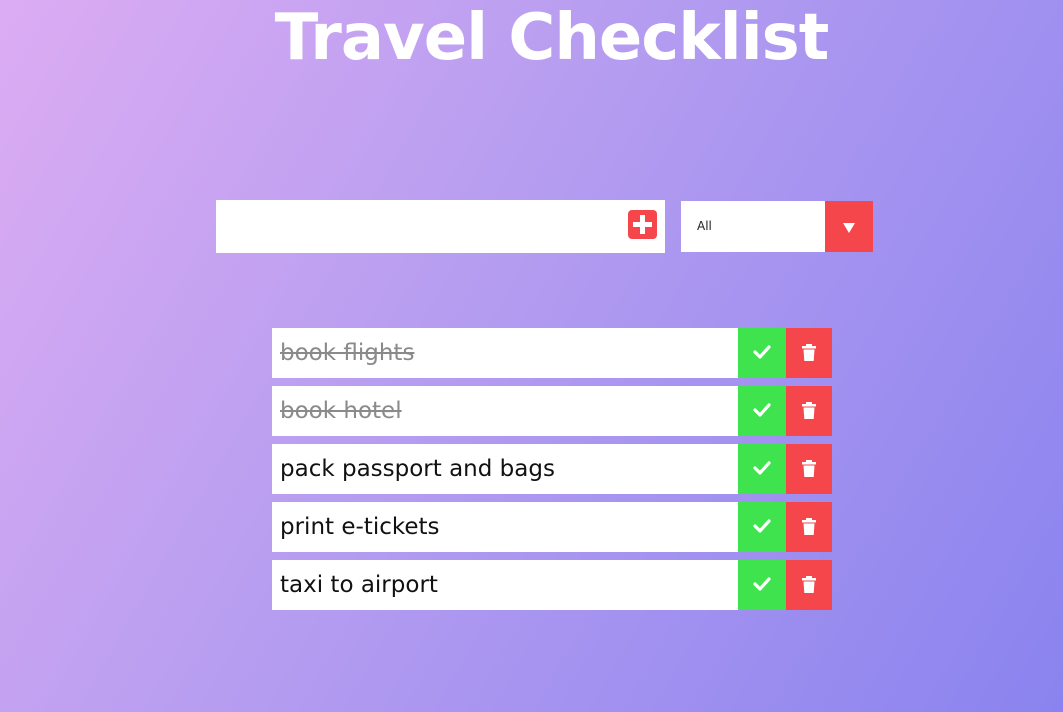 This screenshot has width=1063, height=712. I want to click on todo-text: book hotel, so click(505, 411).